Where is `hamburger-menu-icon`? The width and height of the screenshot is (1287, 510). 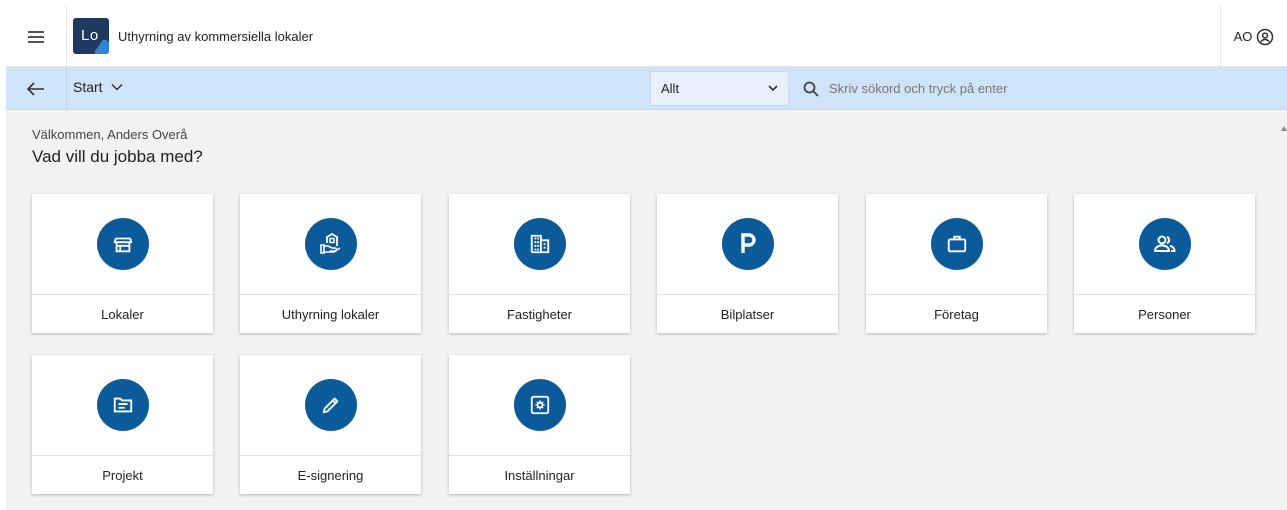 hamburger-menu-icon is located at coordinates (36, 36).